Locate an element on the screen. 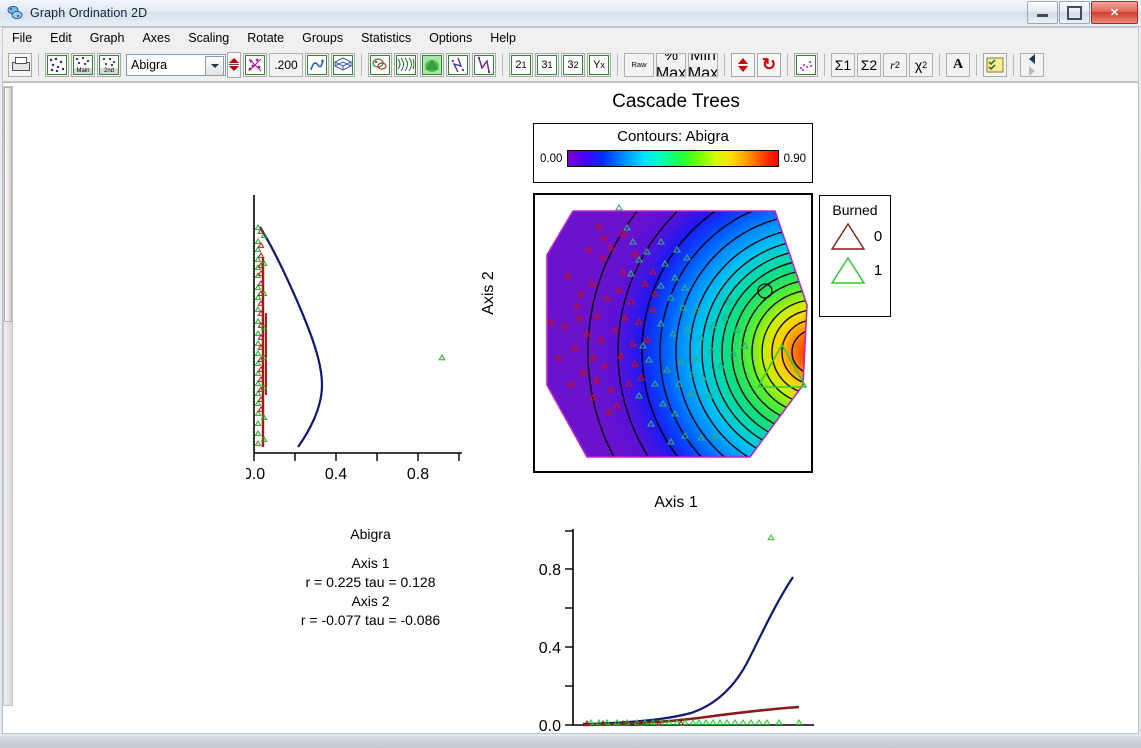 Image resolution: width=1141 pixels, height=748 pixels. left-marginal-plot: 0.0 0.4 0.8 is located at coordinates (357, 339).